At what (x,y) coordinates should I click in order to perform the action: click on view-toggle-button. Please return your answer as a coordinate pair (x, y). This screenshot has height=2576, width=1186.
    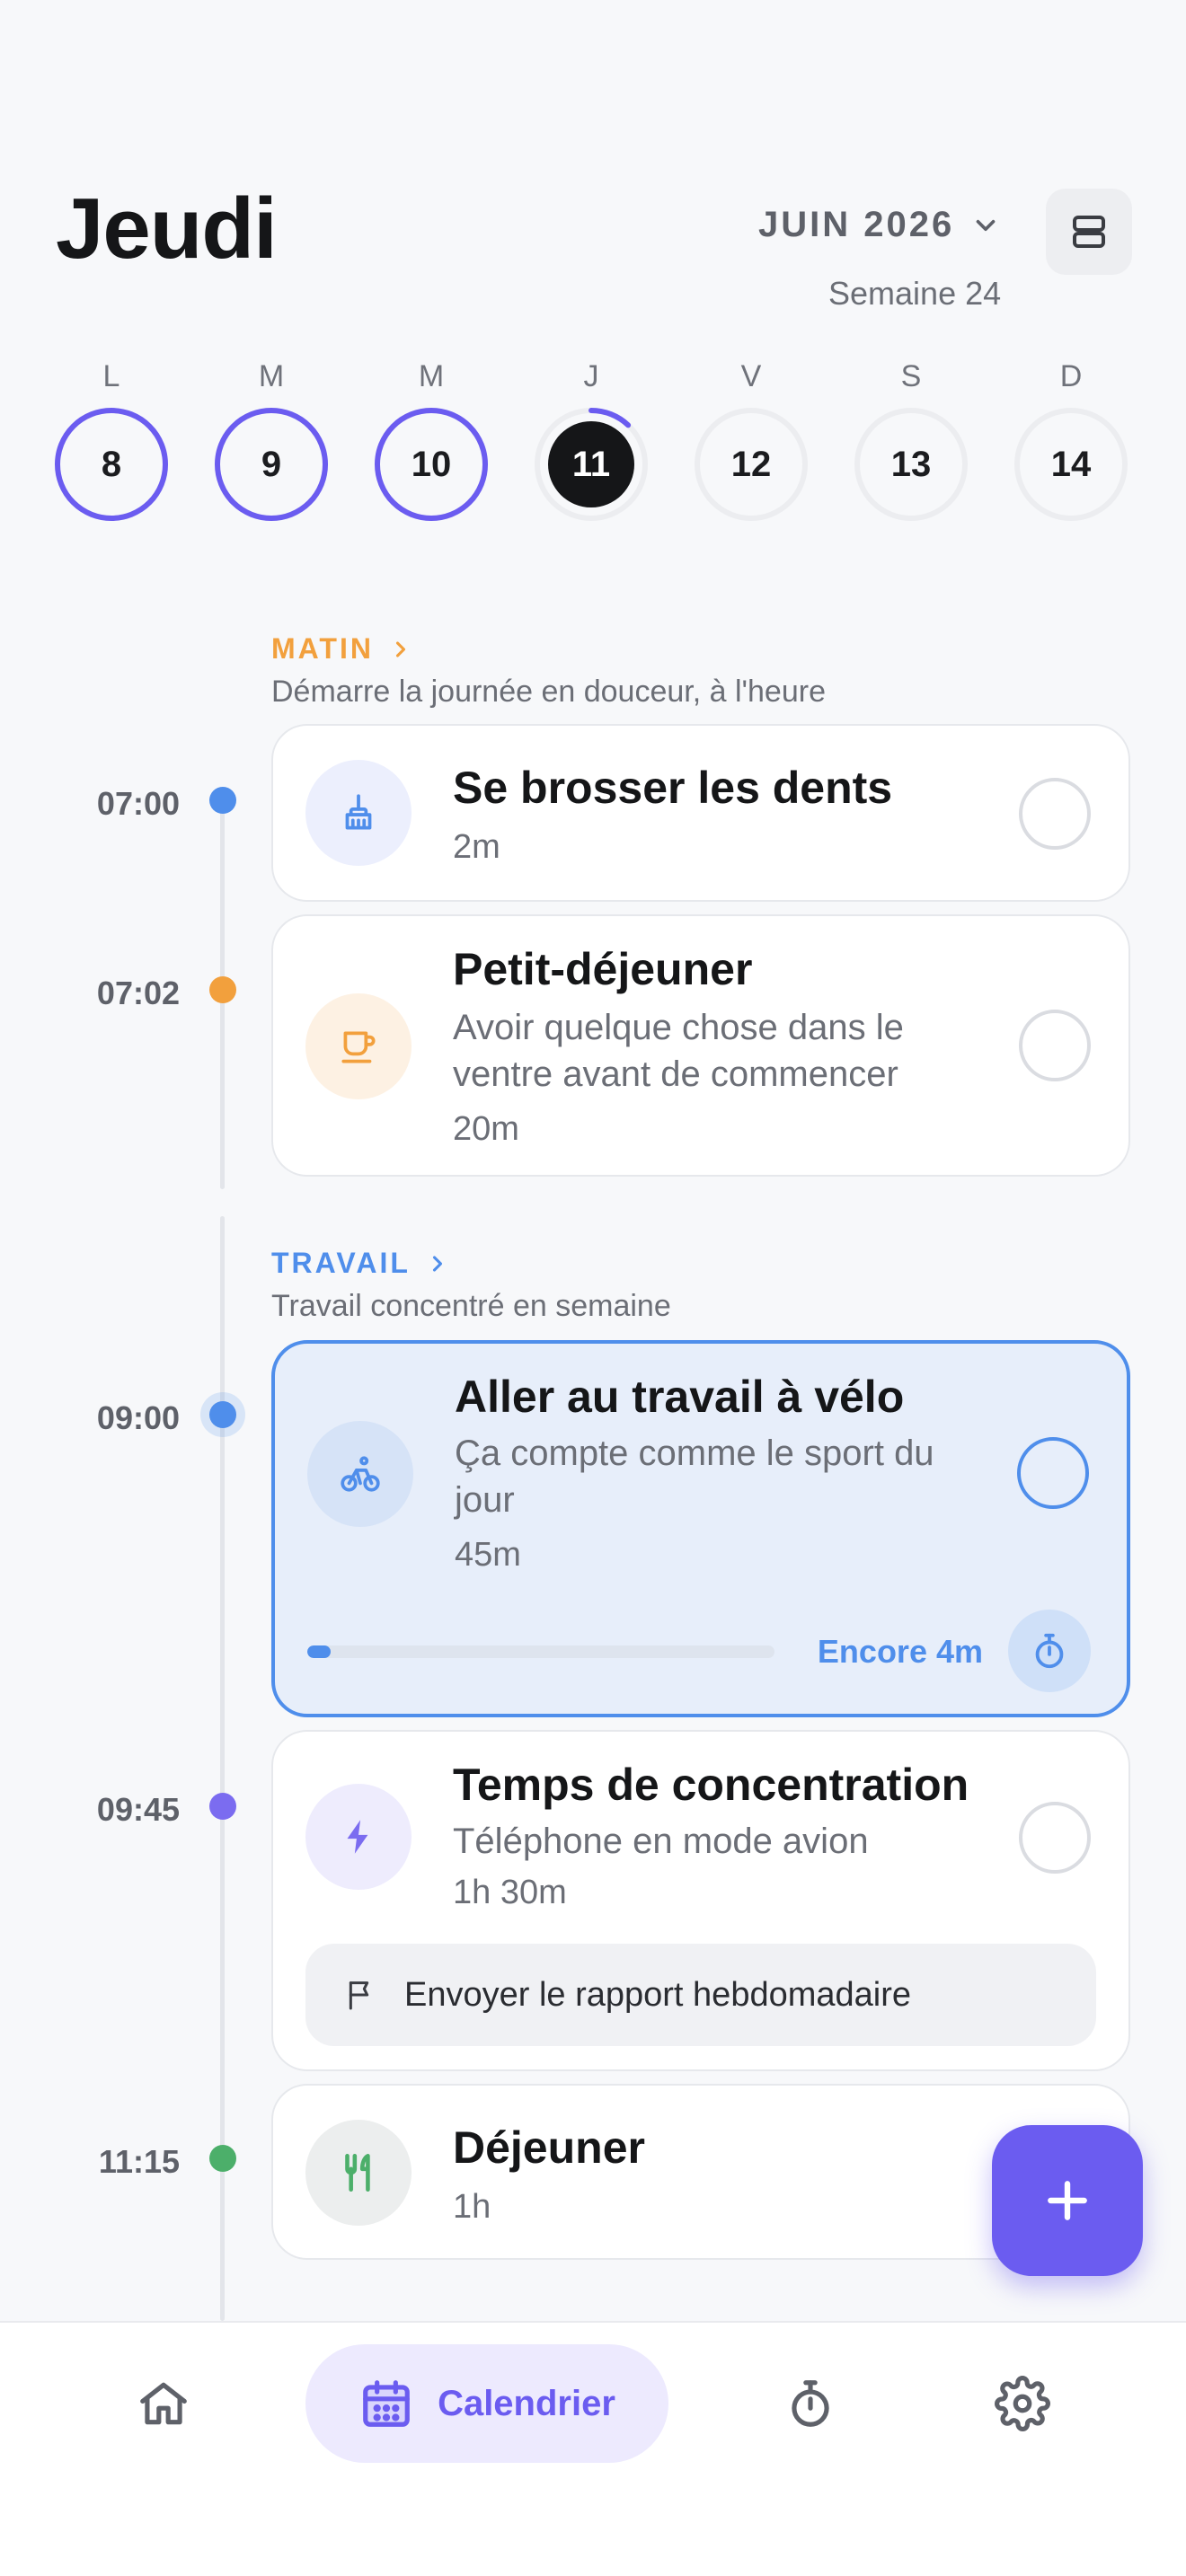
    Looking at the image, I should click on (1089, 232).